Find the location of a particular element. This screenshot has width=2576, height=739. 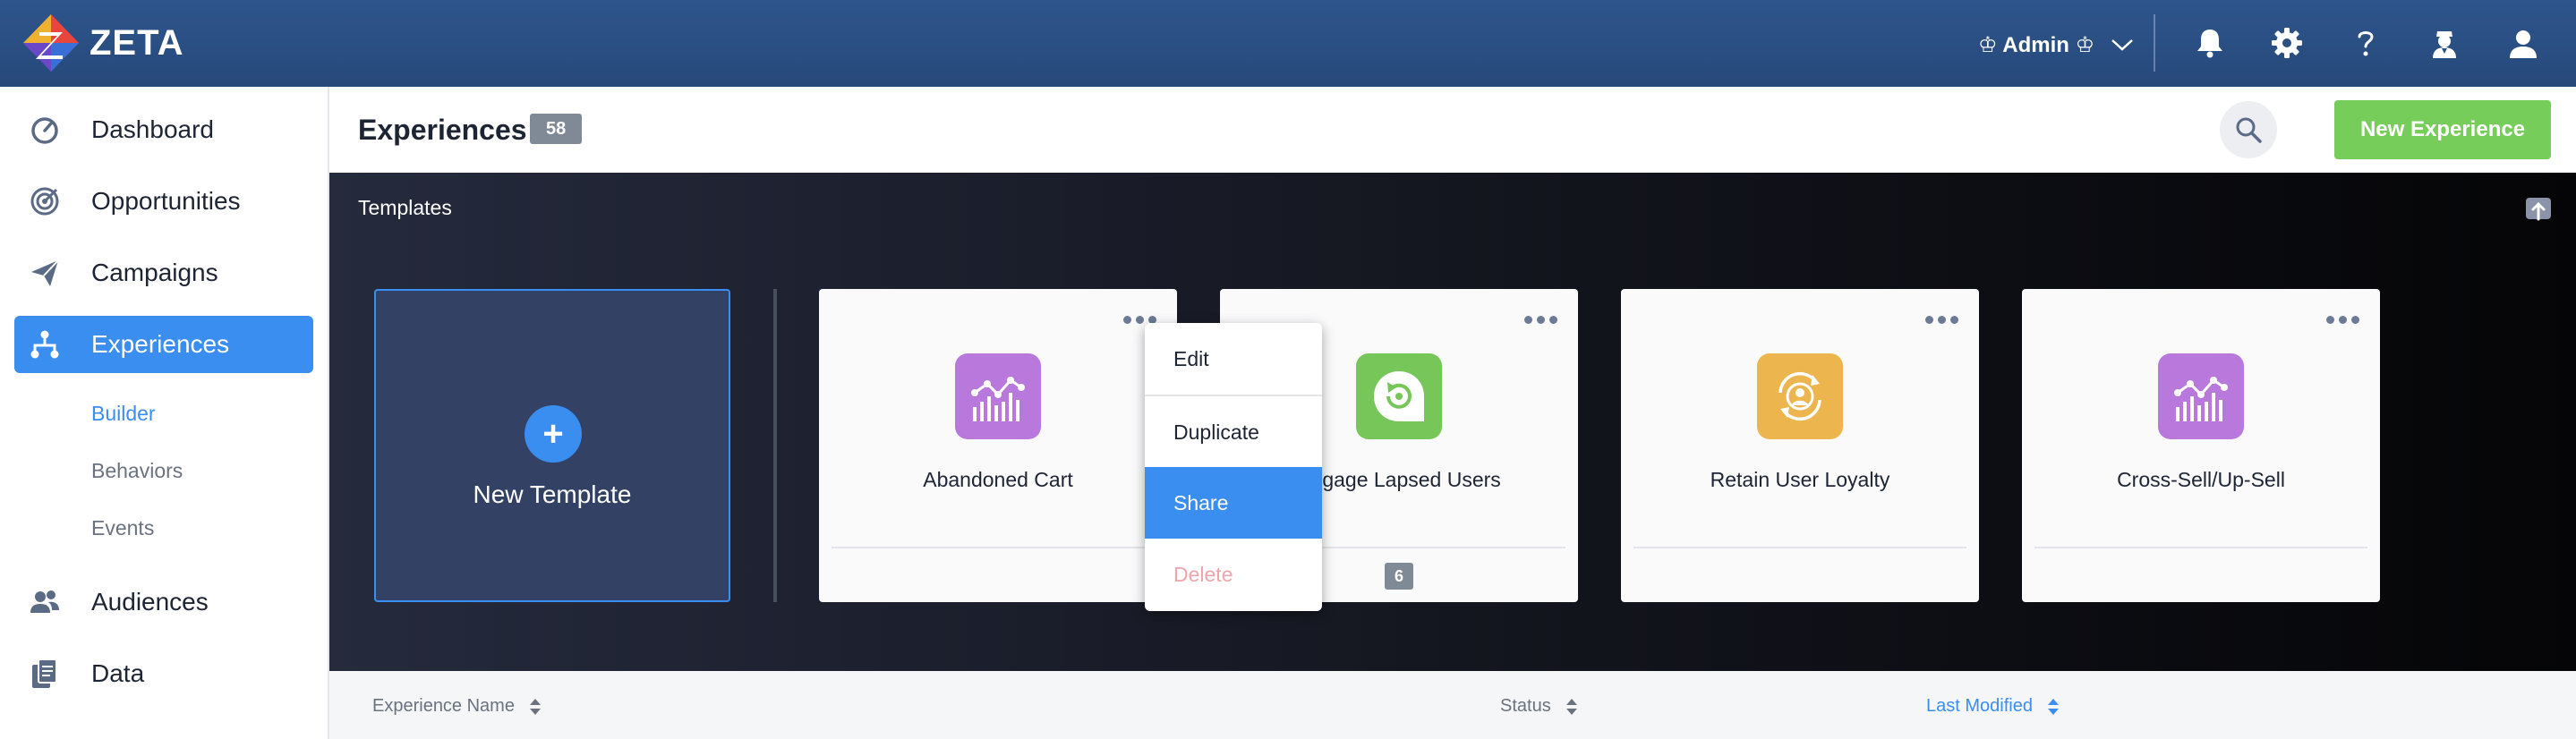

paper-plane-icon is located at coordinates (45, 272).